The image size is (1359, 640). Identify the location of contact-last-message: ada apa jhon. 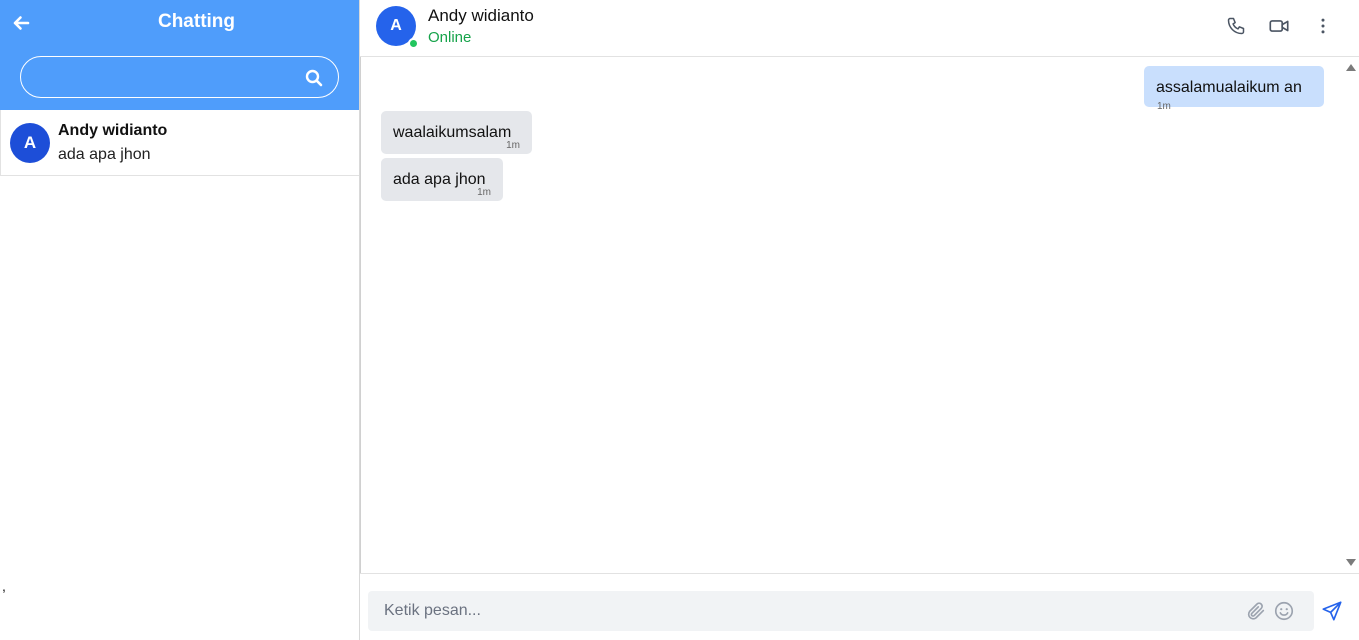
(104, 154).